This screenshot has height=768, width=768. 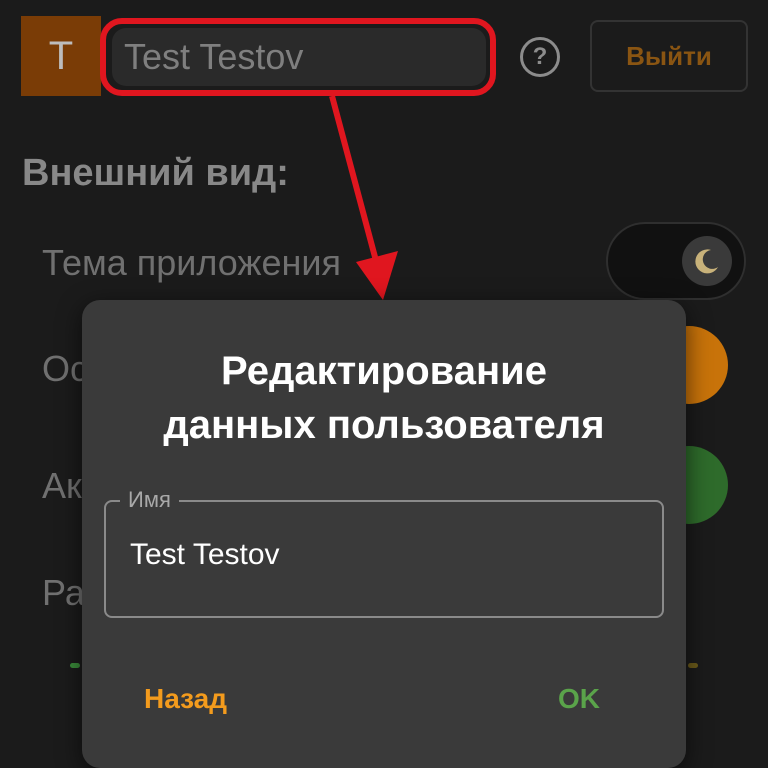 What do you see at coordinates (62, 485) in the screenshot?
I see `settings-row-label: Ак` at bounding box center [62, 485].